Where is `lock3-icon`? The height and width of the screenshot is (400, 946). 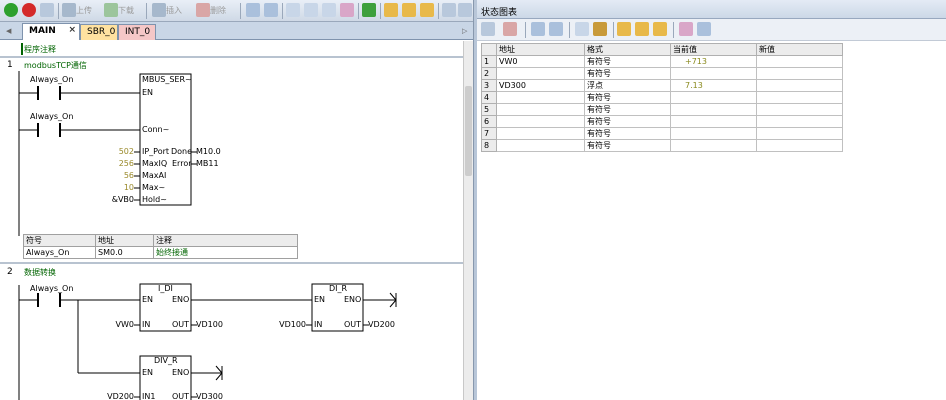
lock3-icon is located at coordinates (427, 10).